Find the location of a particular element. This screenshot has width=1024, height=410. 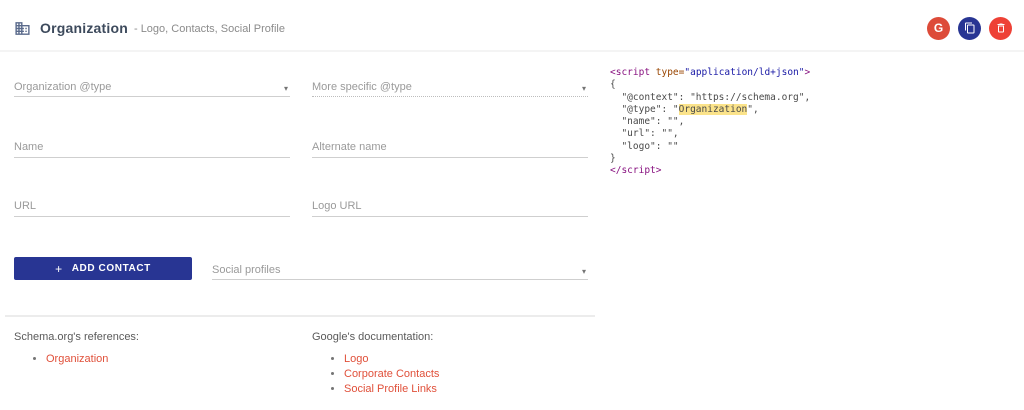

alternate-name-field-wrap is located at coordinates (450, 148).